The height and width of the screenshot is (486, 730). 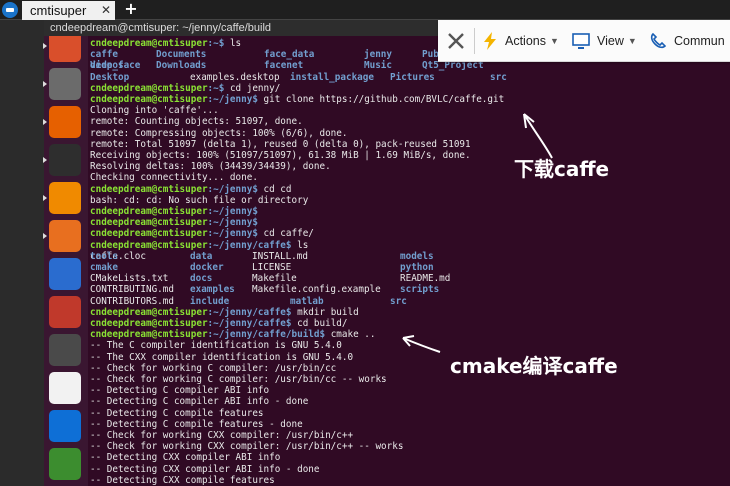 What do you see at coordinates (562, 169) in the screenshot?
I see `annotation-download-caffe: 下载caffe` at bounding box center [562, 169].